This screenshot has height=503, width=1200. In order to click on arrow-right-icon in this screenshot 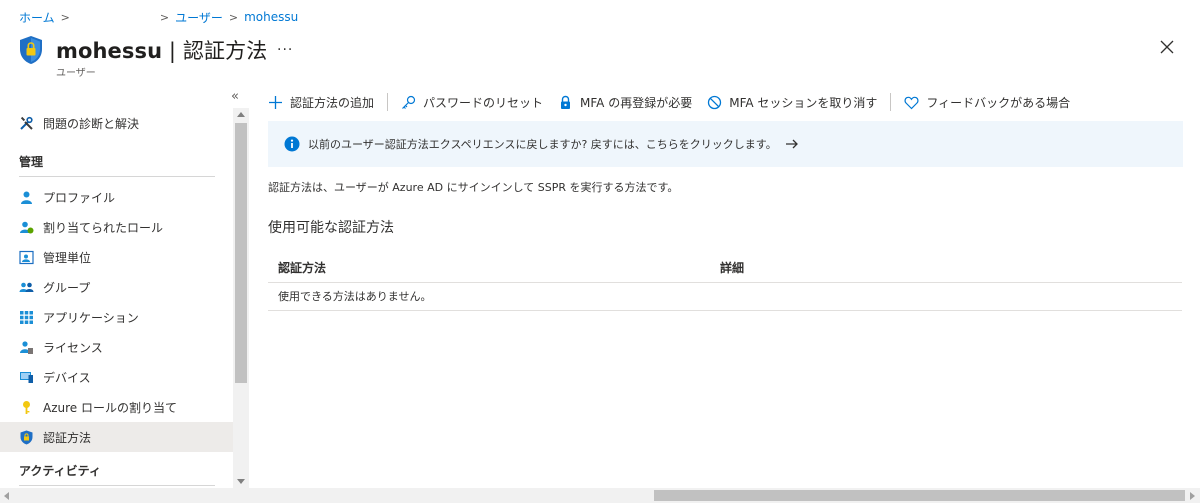, I will do `click(791, 144)`.